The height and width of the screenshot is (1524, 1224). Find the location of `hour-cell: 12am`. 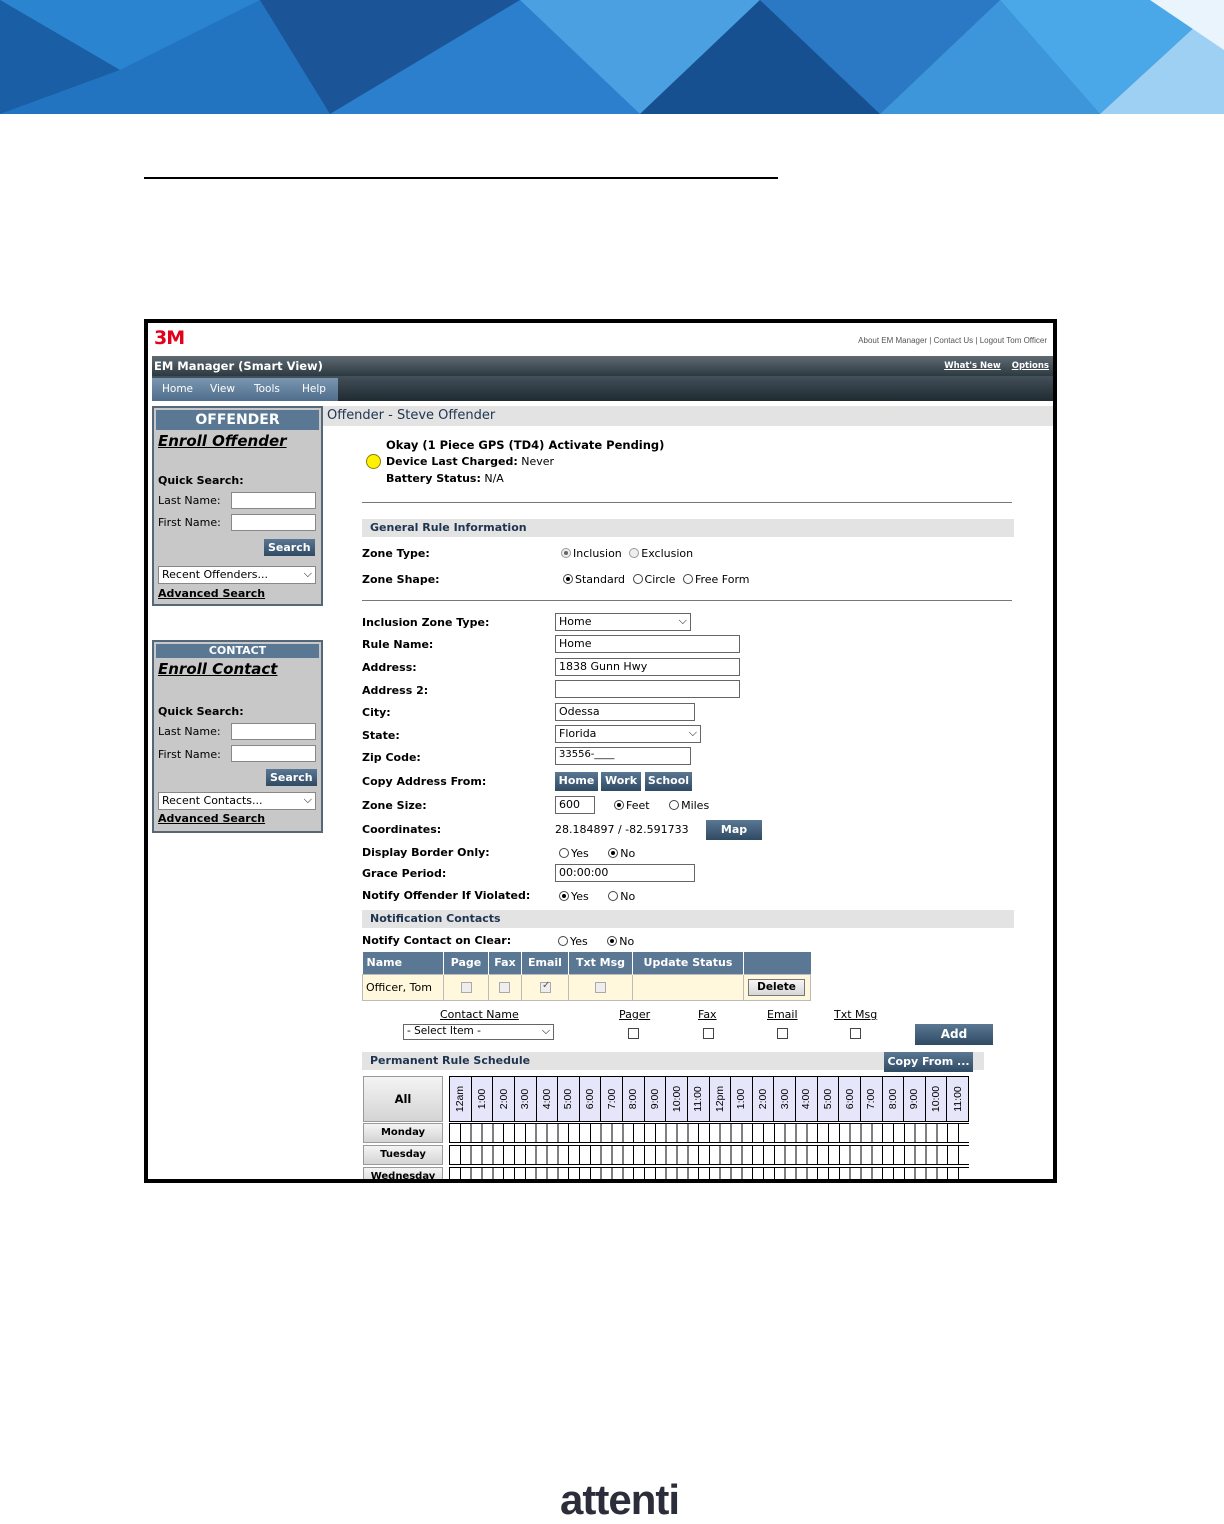

hour-cell: 12am is located at coordinates (461, 1099).